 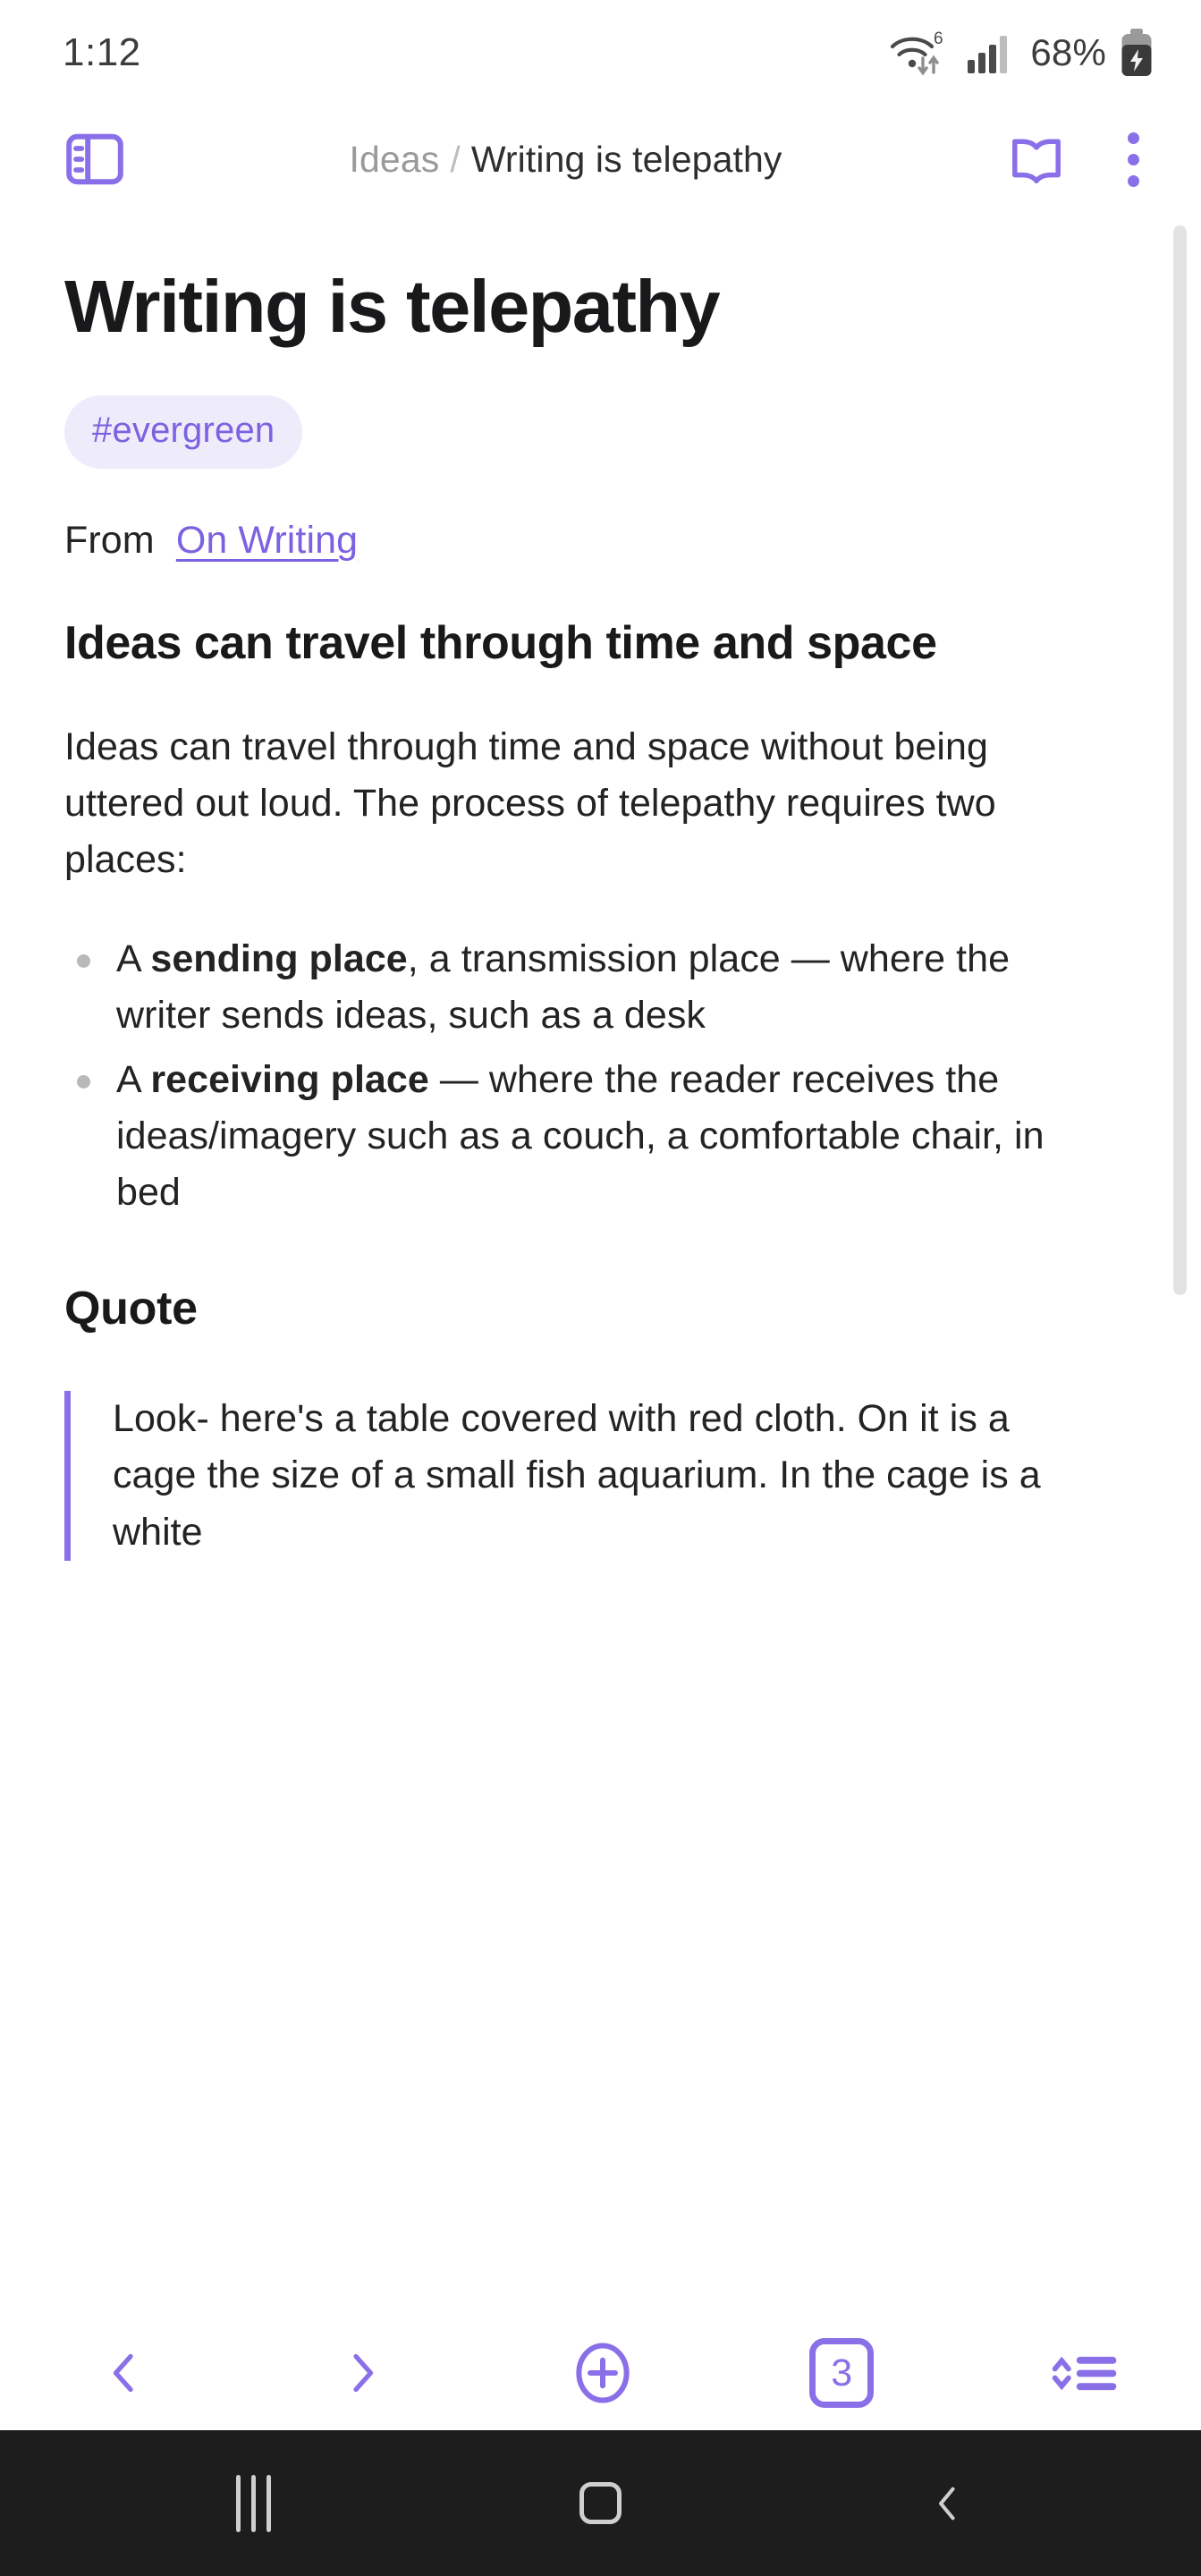 I want to click on tab-switcher-button: 3, so click(x=842, y=2373).